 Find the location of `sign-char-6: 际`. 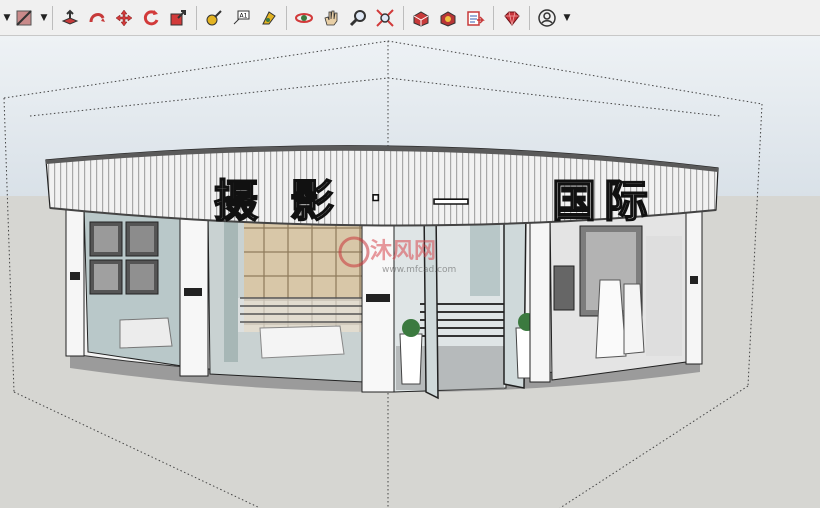

sign-char-6: 际 is located at coordinates (626, 201).